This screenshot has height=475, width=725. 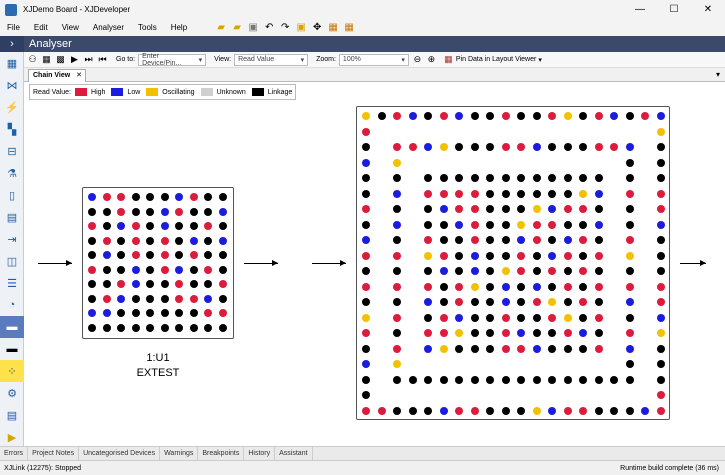 I want to click on zoom-out-icon: ⊖, so click(x=417, y=59).